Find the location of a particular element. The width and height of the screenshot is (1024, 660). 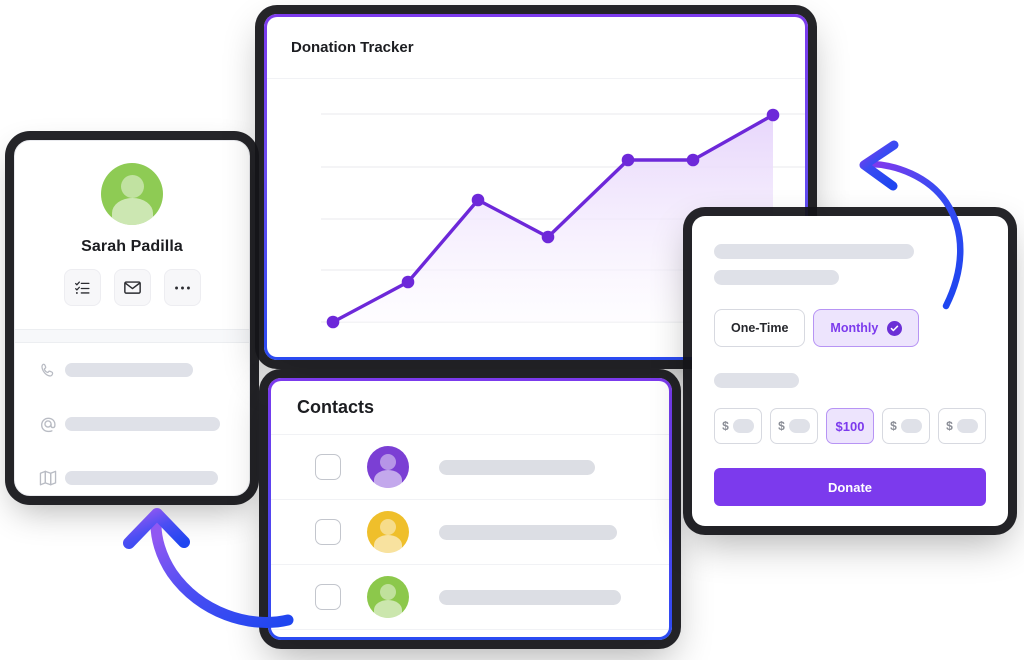

task-list-icon is located at coordinates (82, 287).